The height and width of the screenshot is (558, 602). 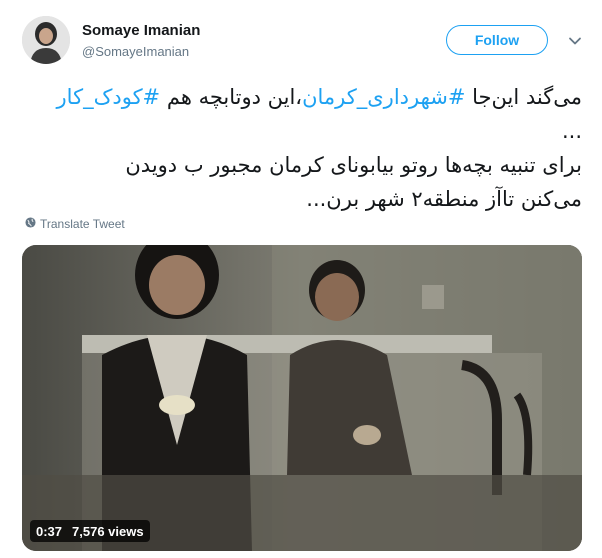 I want to click on author-handle: @SomayeImanian, so click(x=135, y=51).